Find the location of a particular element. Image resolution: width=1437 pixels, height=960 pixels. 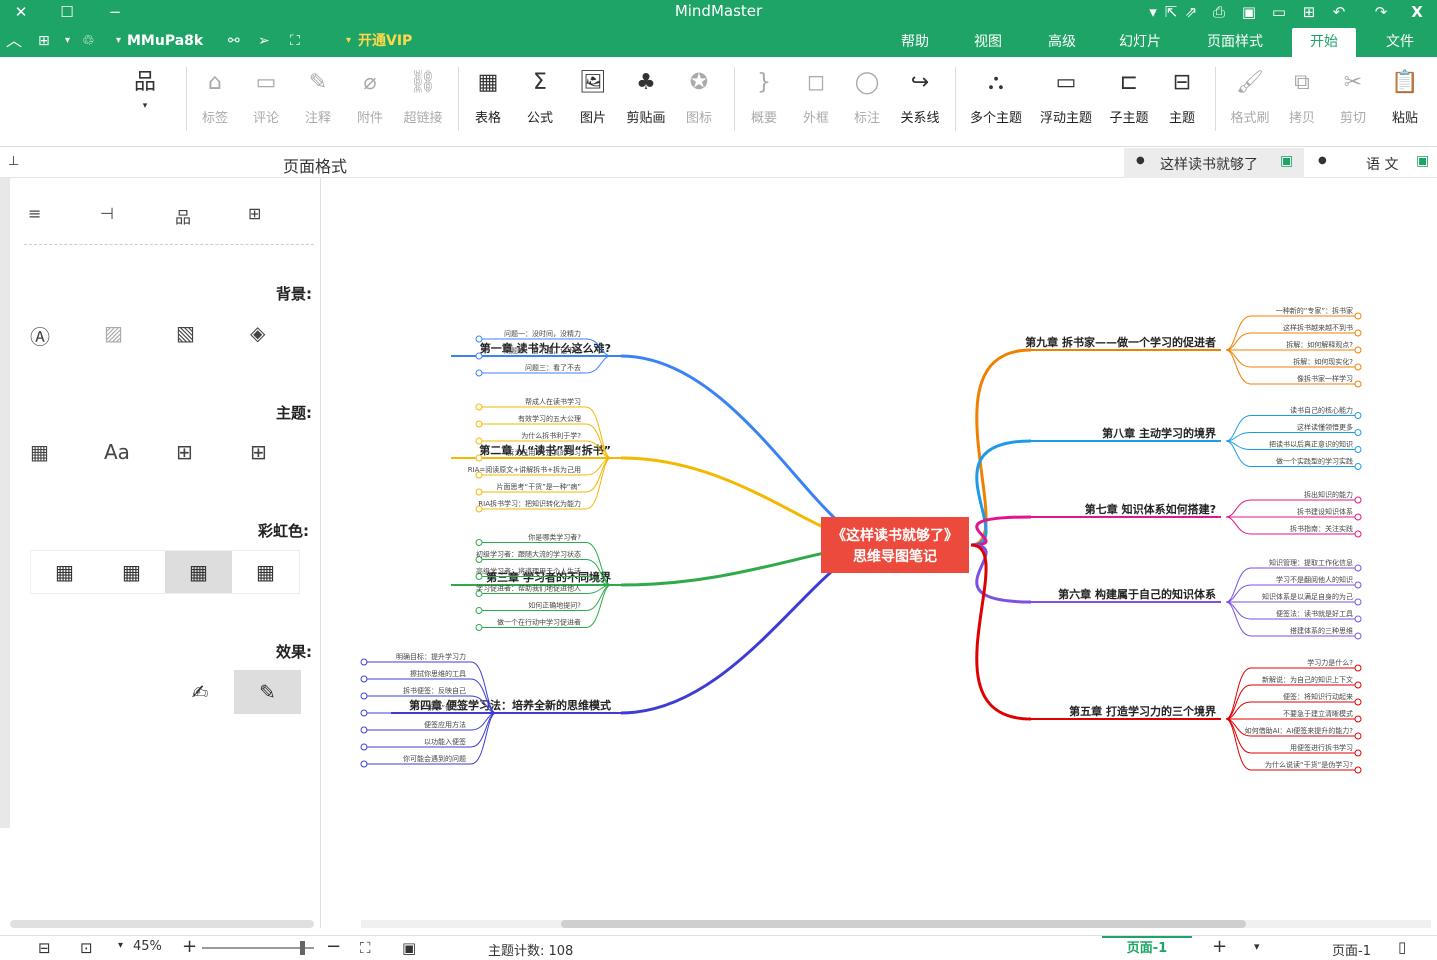

zoom-slider-handle is located at coordinates (302, 948).